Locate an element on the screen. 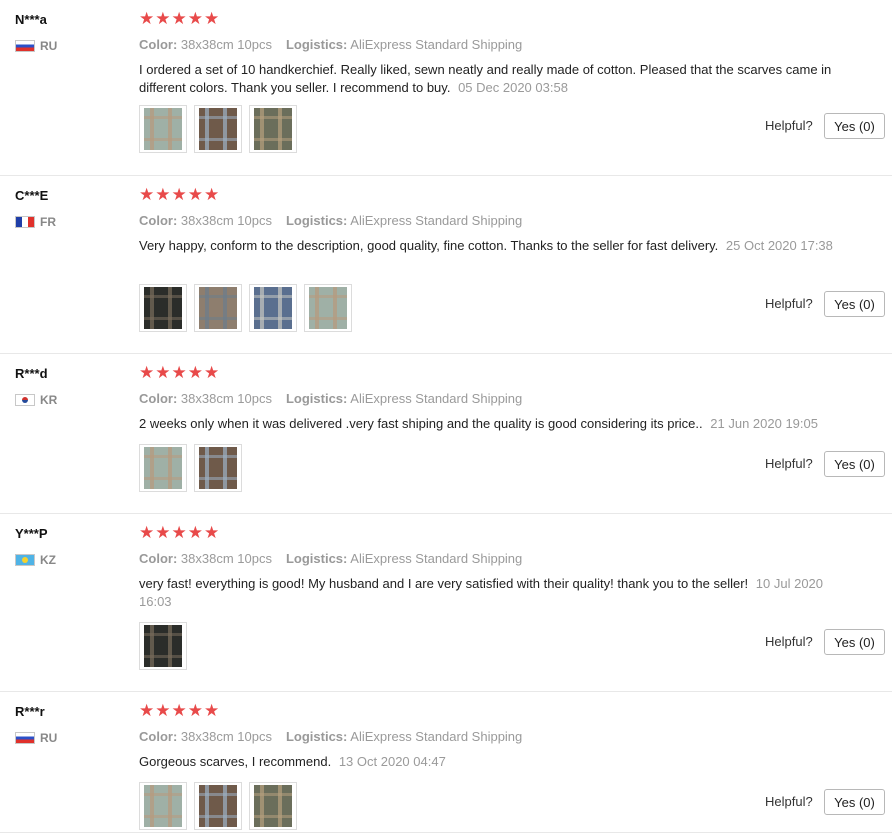 This screenshot has height=833, width=892. review-body: Gorgeous scarves, I recommend. is located at coordinates (235, 761).